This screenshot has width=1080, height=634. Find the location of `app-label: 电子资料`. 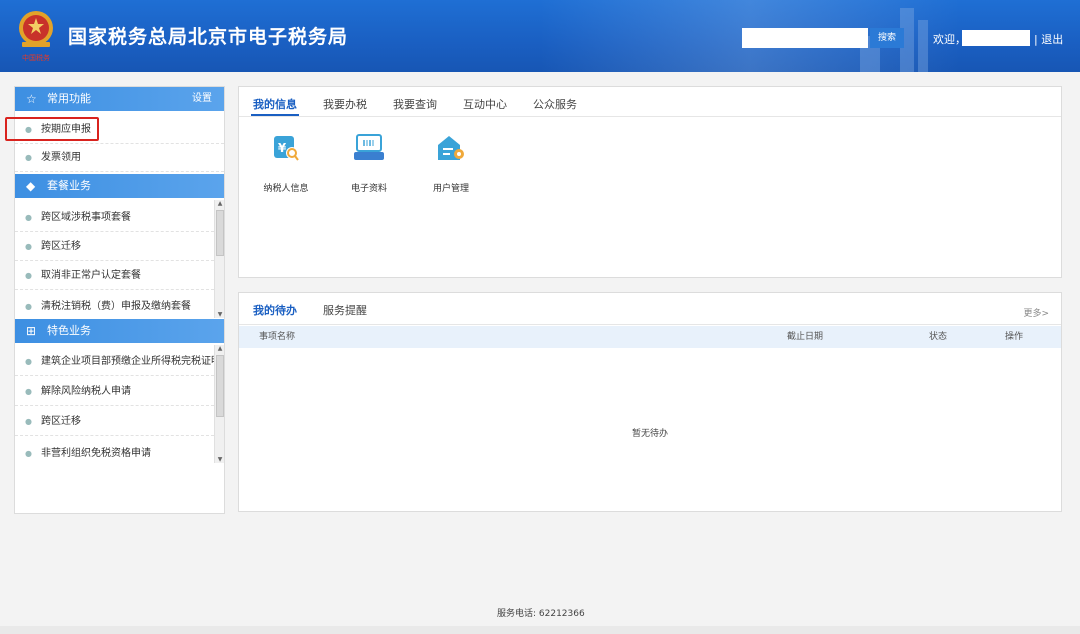

app-label: 电子资料 is located at coordinates (368, 189).